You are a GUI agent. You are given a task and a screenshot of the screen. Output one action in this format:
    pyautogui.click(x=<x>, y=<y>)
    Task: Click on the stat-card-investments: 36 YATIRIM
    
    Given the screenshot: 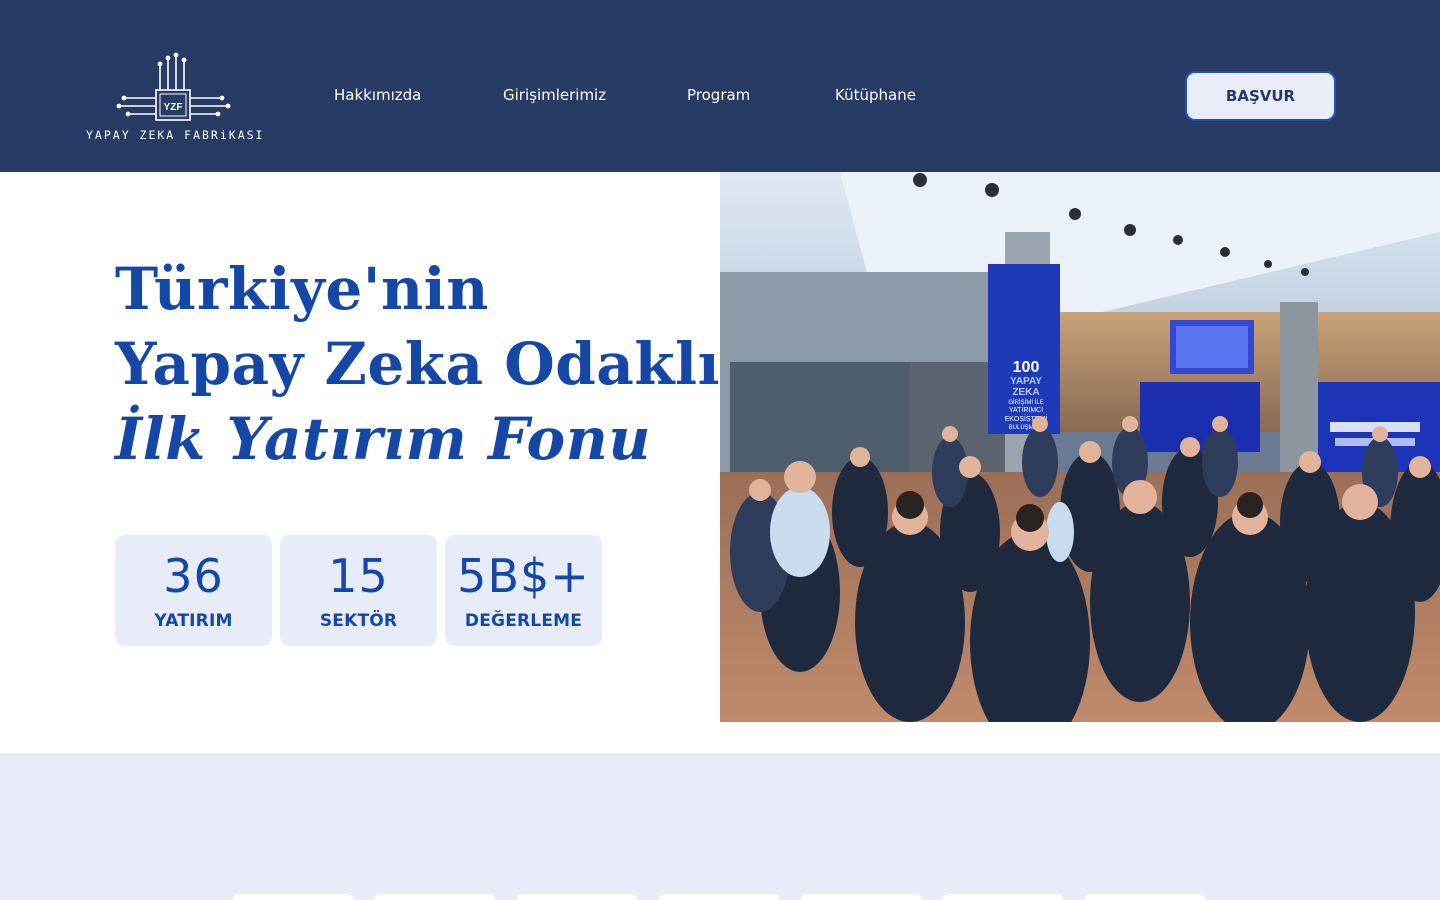 What is the action you would take?
    pyautogui.click(x=193, y=590)
    